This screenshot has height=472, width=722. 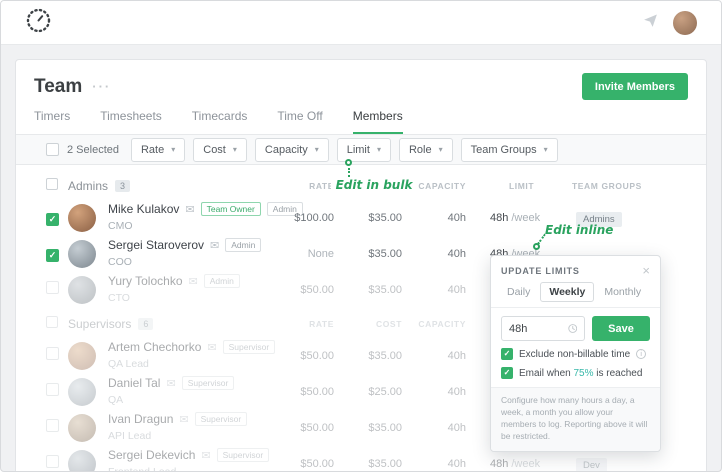 What do you see at coordinates (116, 400) in the screenshot?
I see `member-title: QA` at bounding box center [116, 400].